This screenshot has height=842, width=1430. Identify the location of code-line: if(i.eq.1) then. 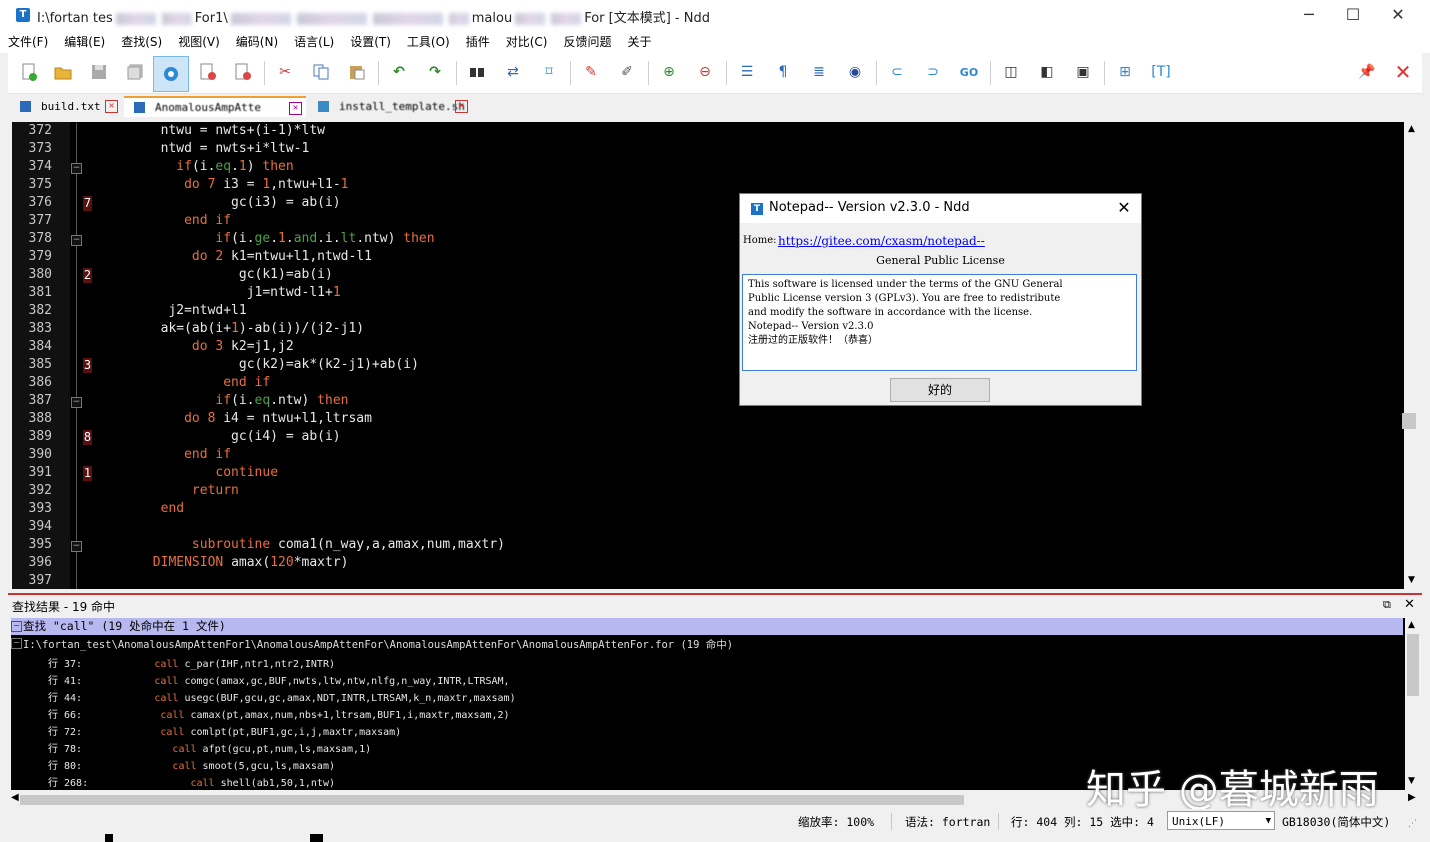
(195, 166).